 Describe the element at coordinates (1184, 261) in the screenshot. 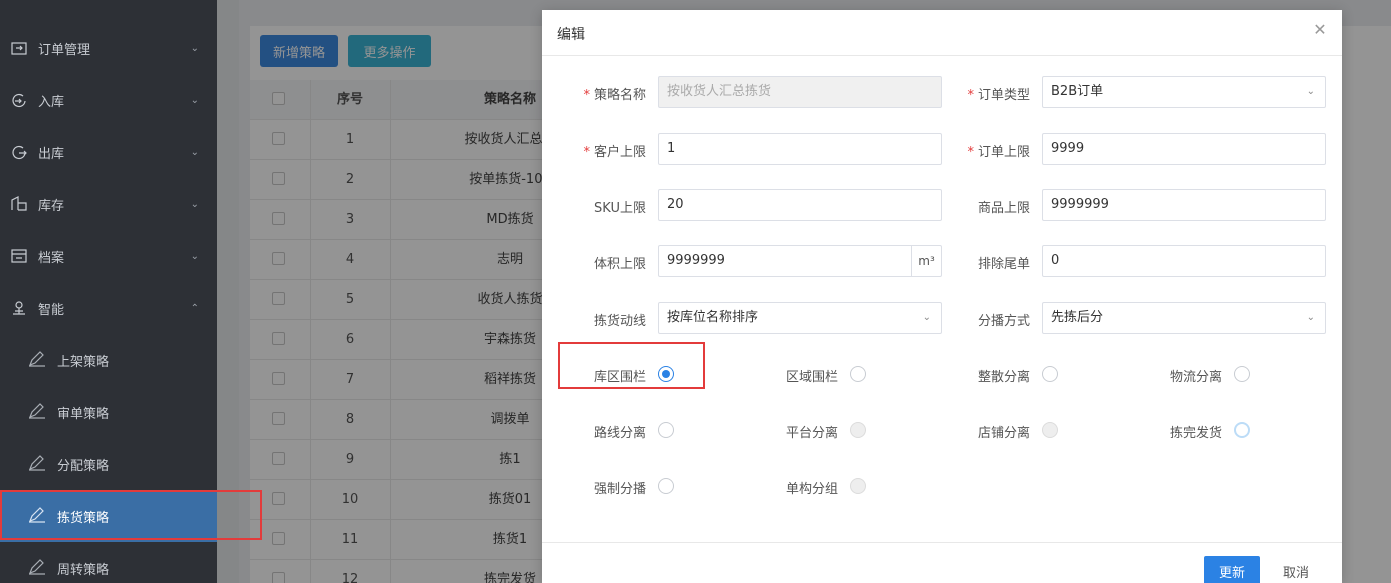

I see `exclude-tail-input: 0` at that location.